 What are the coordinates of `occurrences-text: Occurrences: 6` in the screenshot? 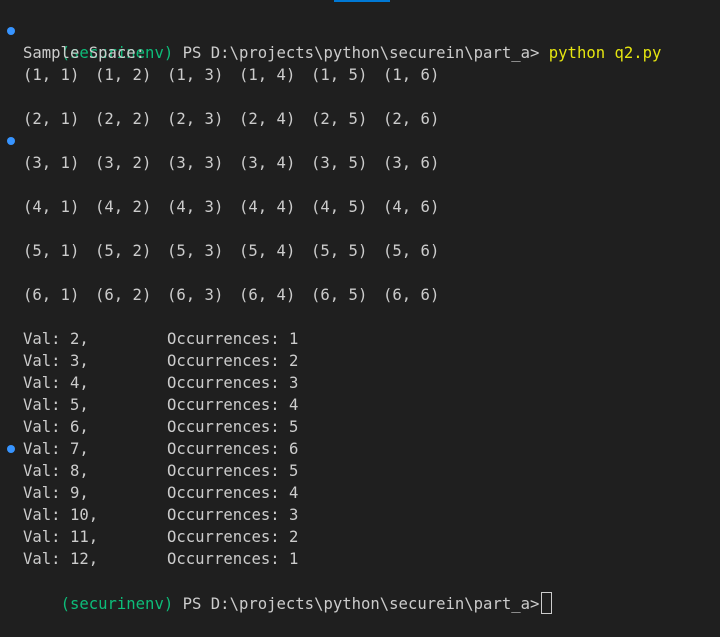 It's located at (233, 449).